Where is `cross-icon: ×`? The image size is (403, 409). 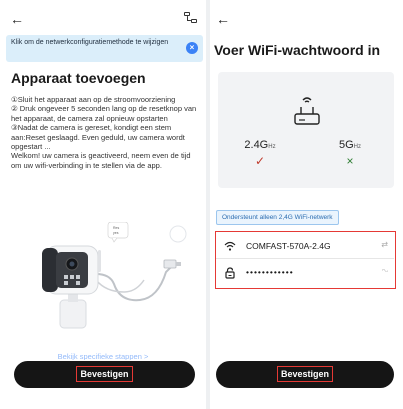
cross-icon: × is located at coordinates (350, 161).